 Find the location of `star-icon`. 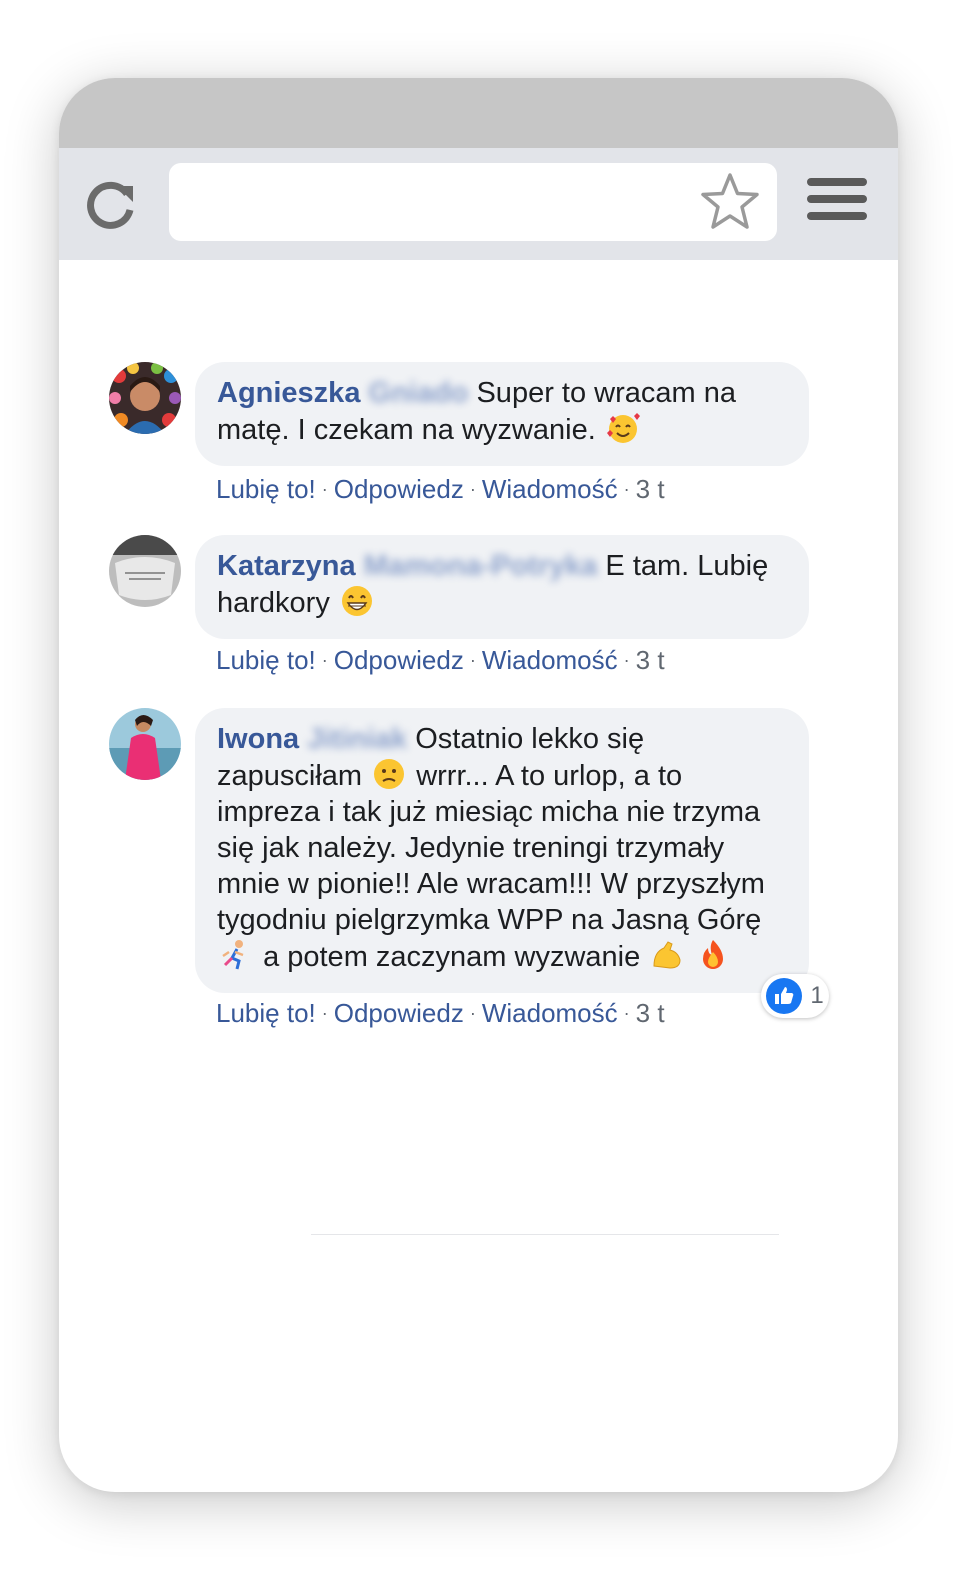

star-icon is located at coordinates (730, 202).